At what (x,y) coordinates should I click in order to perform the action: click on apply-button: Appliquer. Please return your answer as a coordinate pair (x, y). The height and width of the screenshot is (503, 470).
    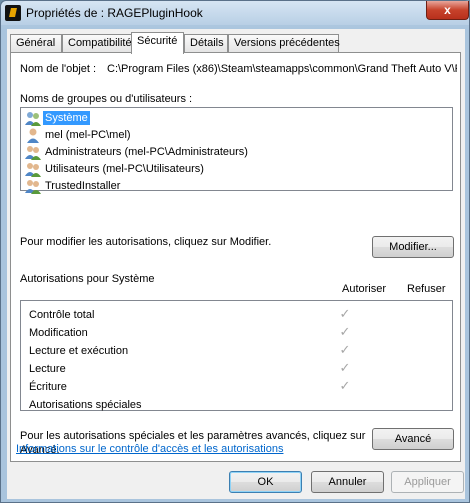
    Looking at the image, I should click on (427, 482).